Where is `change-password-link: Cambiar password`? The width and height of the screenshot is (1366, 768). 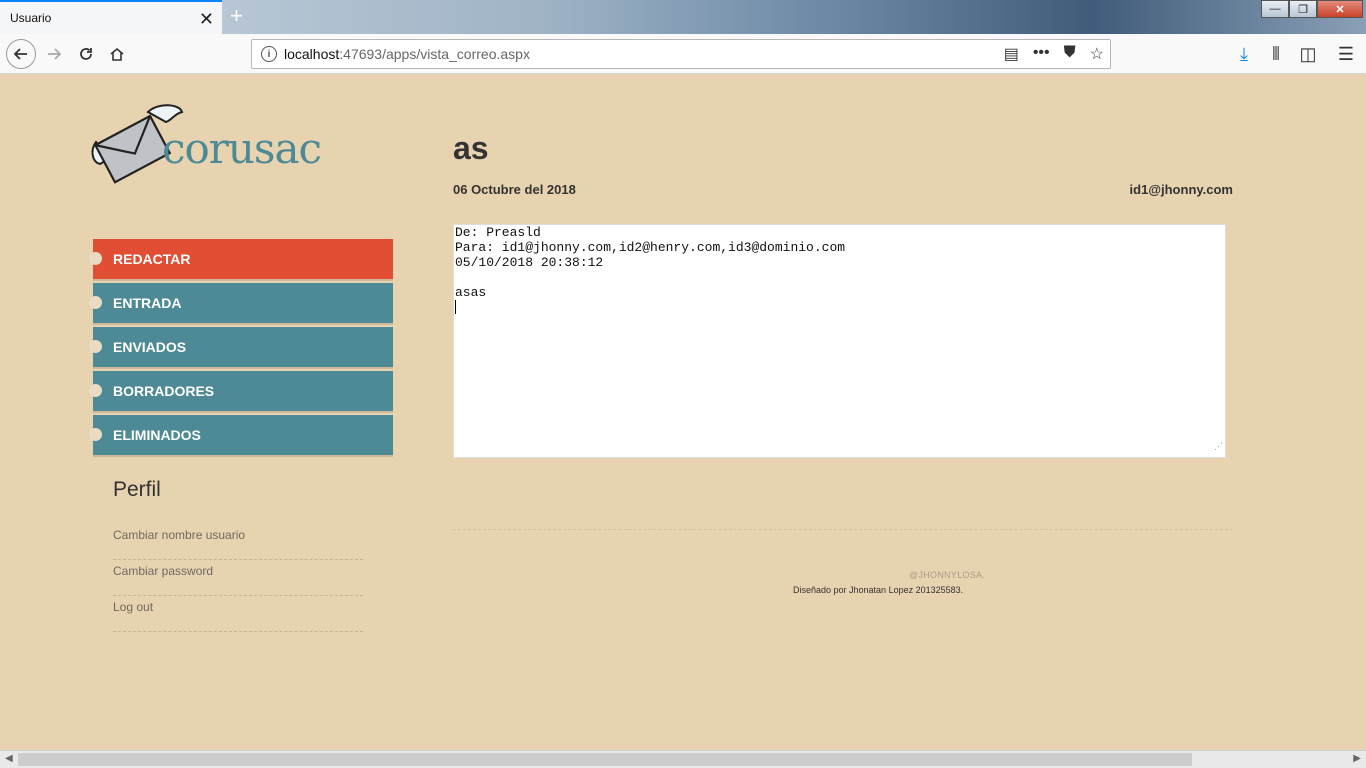 change-password-link: Cambiar password is located at coordinates (238, 578).